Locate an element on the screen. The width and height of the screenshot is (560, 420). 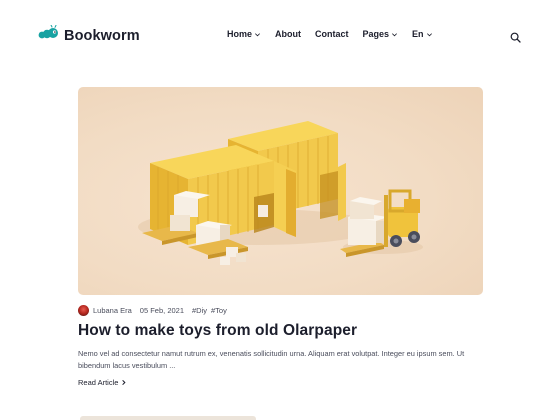
post-author: Lubana Era is located at coordinates (105, 310).